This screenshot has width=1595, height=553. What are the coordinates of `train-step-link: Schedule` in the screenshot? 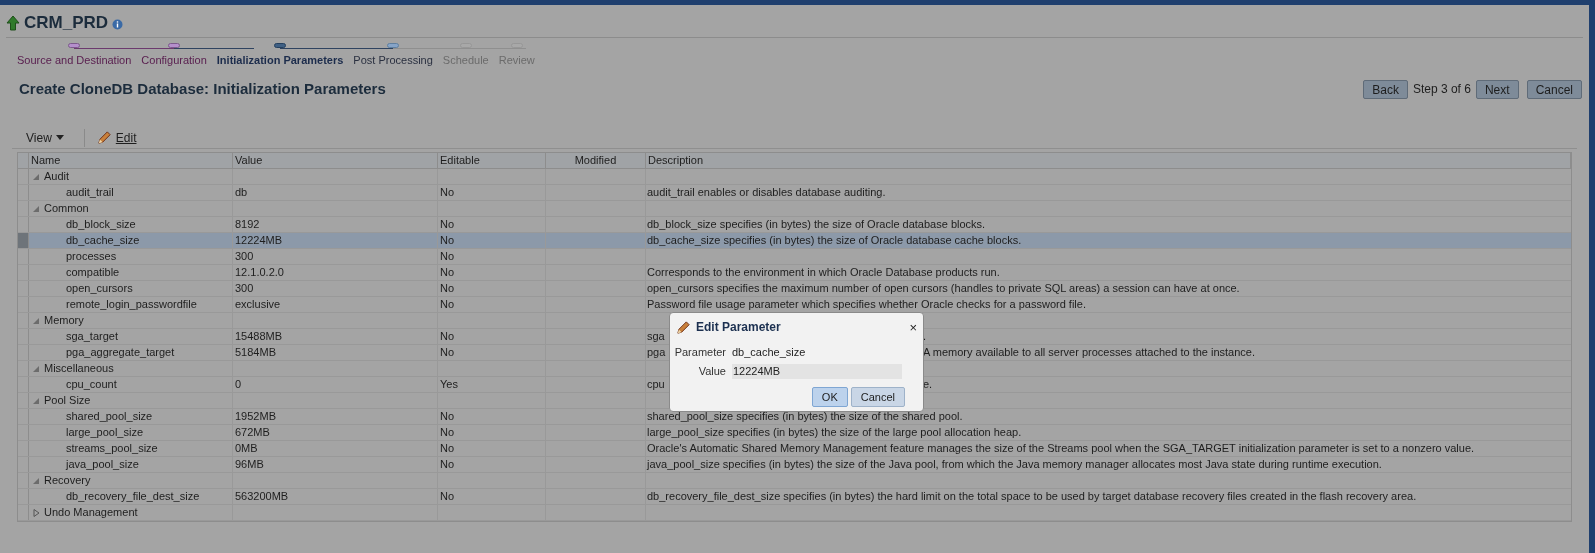 It's located at (465, 60).